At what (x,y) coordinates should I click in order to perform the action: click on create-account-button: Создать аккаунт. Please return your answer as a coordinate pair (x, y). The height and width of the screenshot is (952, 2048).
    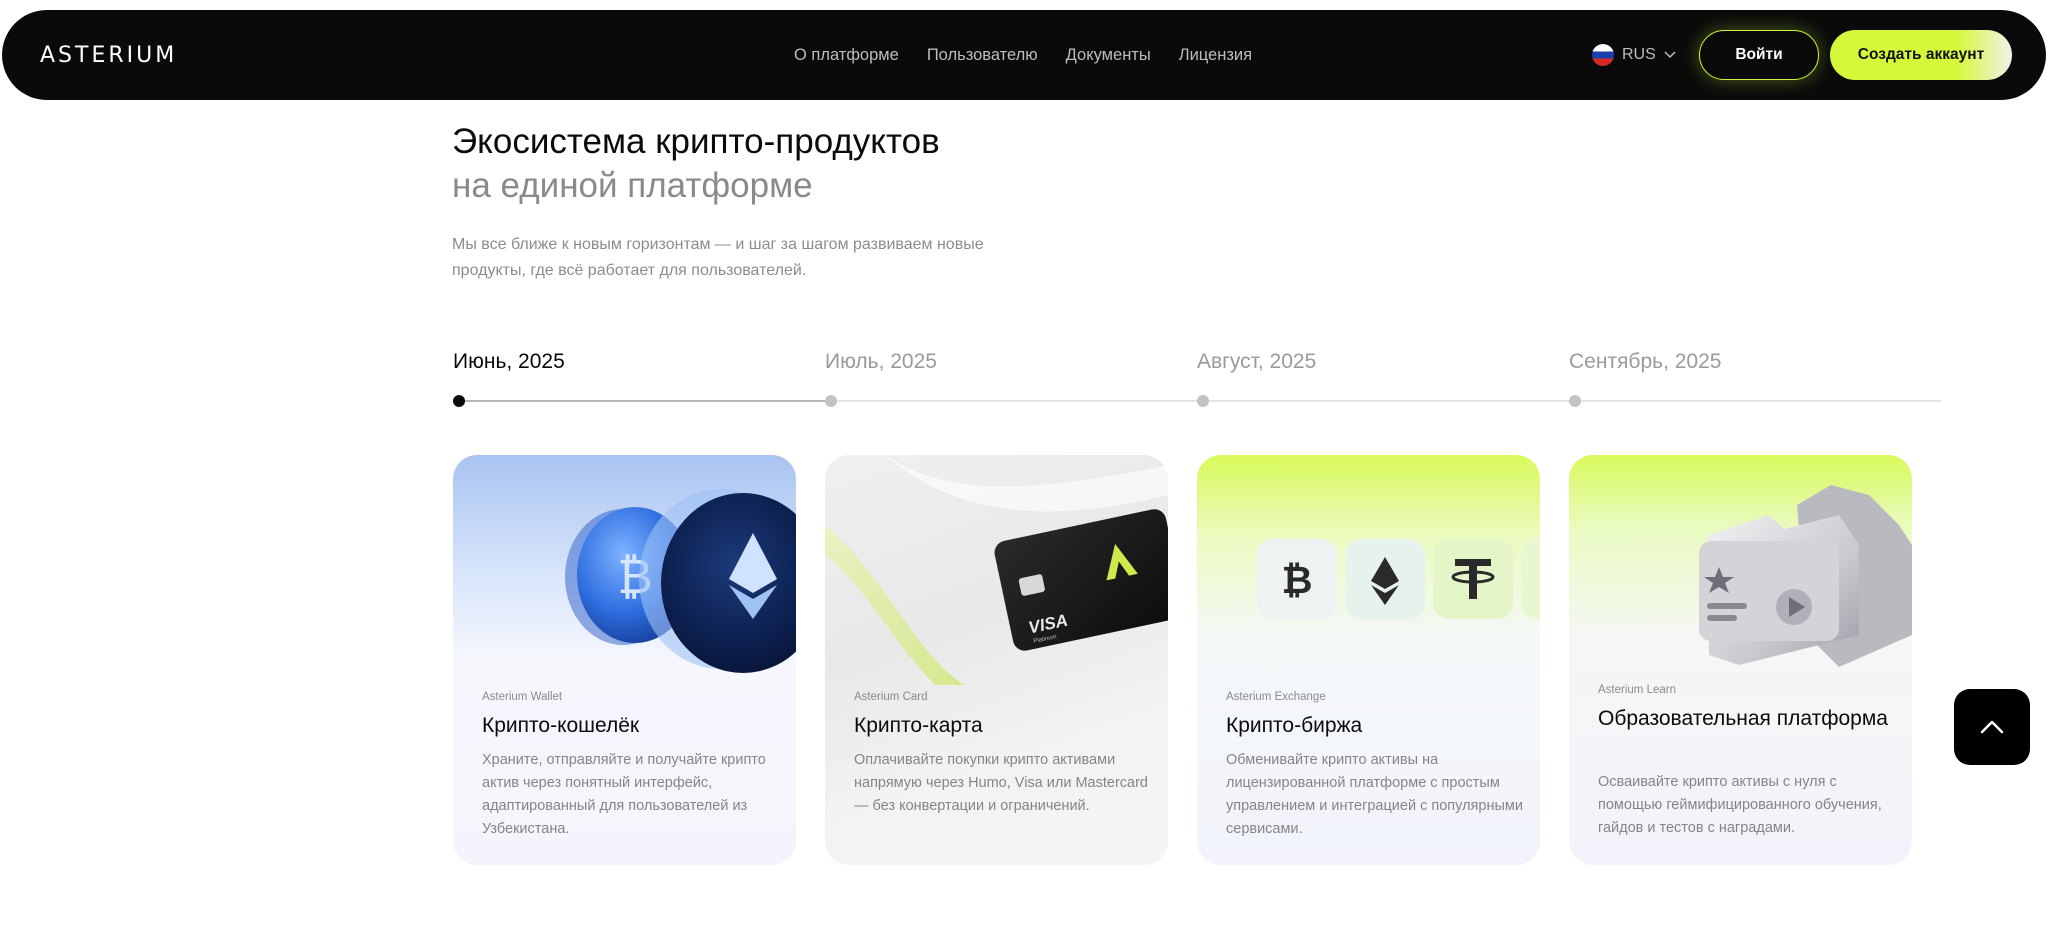
    Looking at the image, I should click on (1921, 55).